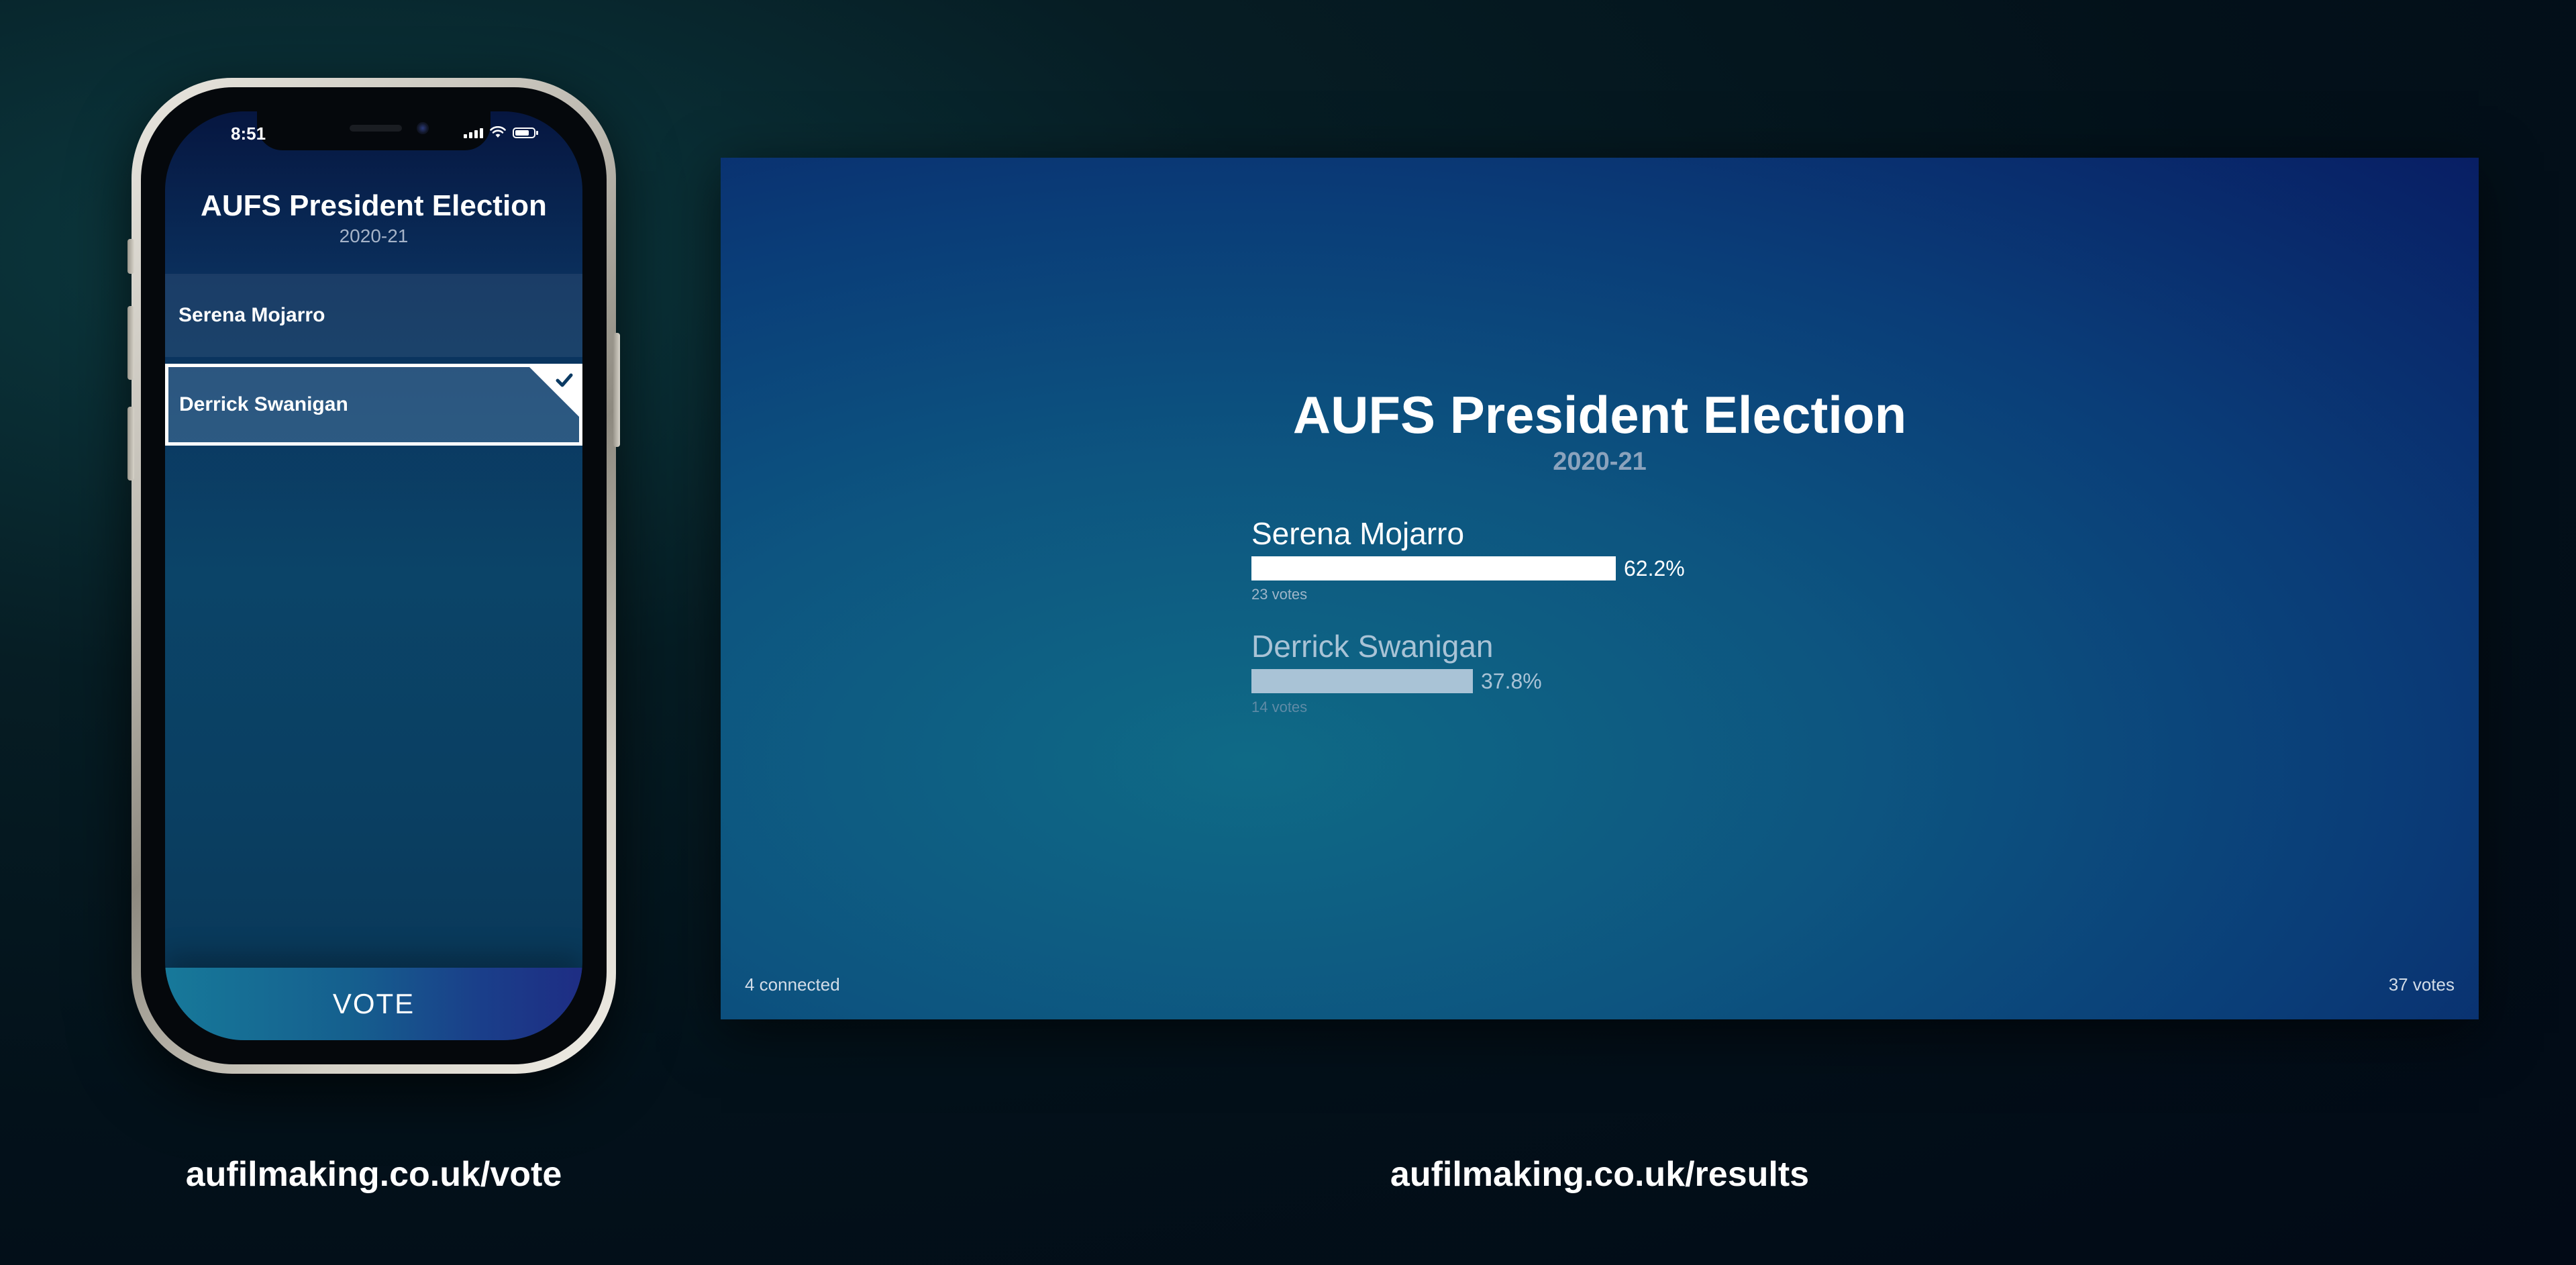 Image resolution: width=2576 pixels, height=1265 pixels. I want to click on result-derrick-swanigan: Derrick Swanigan 37.8% 14 votes, so click(1396, 671).